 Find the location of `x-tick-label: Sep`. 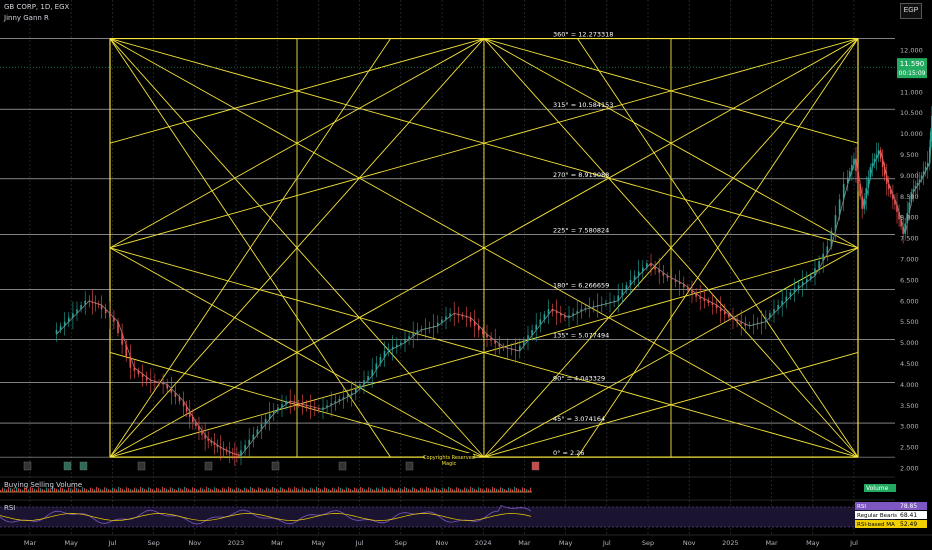

x-tick-label: Sep is located at coordinates (648, 543).